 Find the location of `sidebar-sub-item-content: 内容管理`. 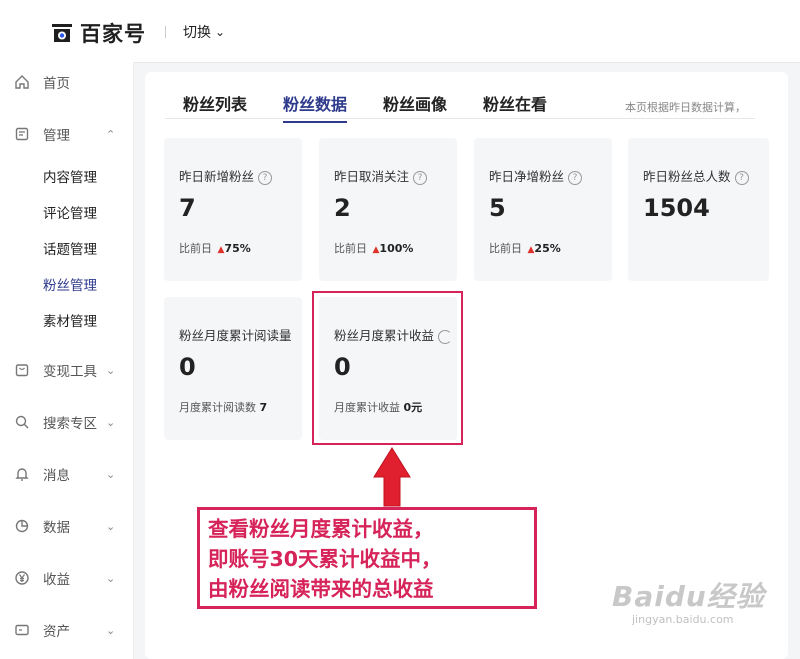

sidebar-sub-item-content: 内容管理 is located at coordinates (70, 176).